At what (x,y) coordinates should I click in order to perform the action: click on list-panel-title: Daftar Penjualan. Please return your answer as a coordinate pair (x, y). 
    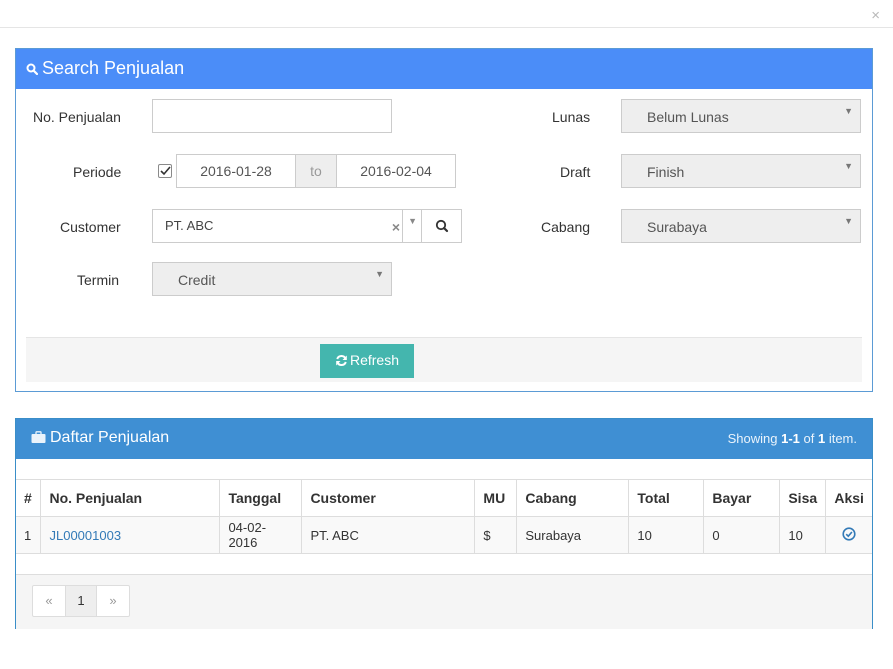
    Looking at the image, I should click on (110, 437).